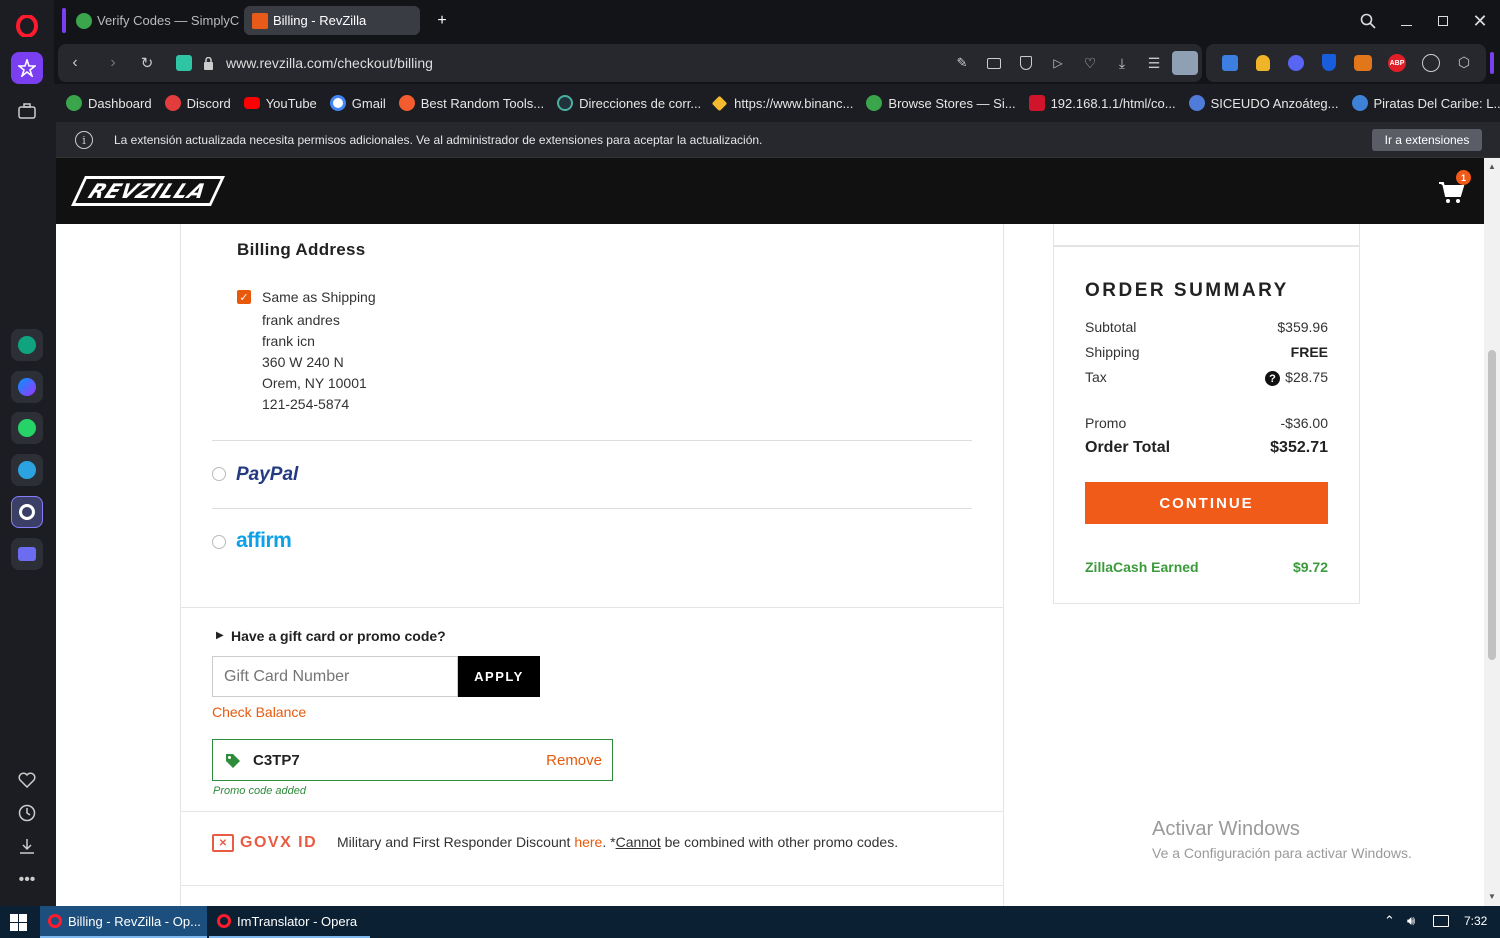 Image resolution: width=1500 pixels, height=938 pixels. I want to click on direcciones-icon, so click(565, 103).